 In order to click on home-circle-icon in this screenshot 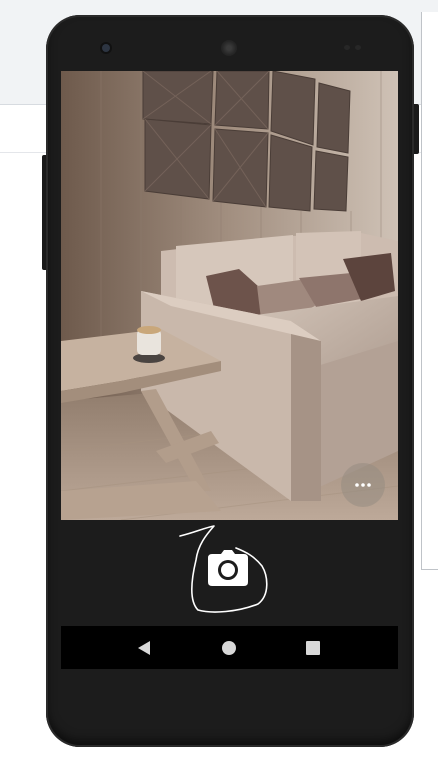, I will do `click(229, 648)`.